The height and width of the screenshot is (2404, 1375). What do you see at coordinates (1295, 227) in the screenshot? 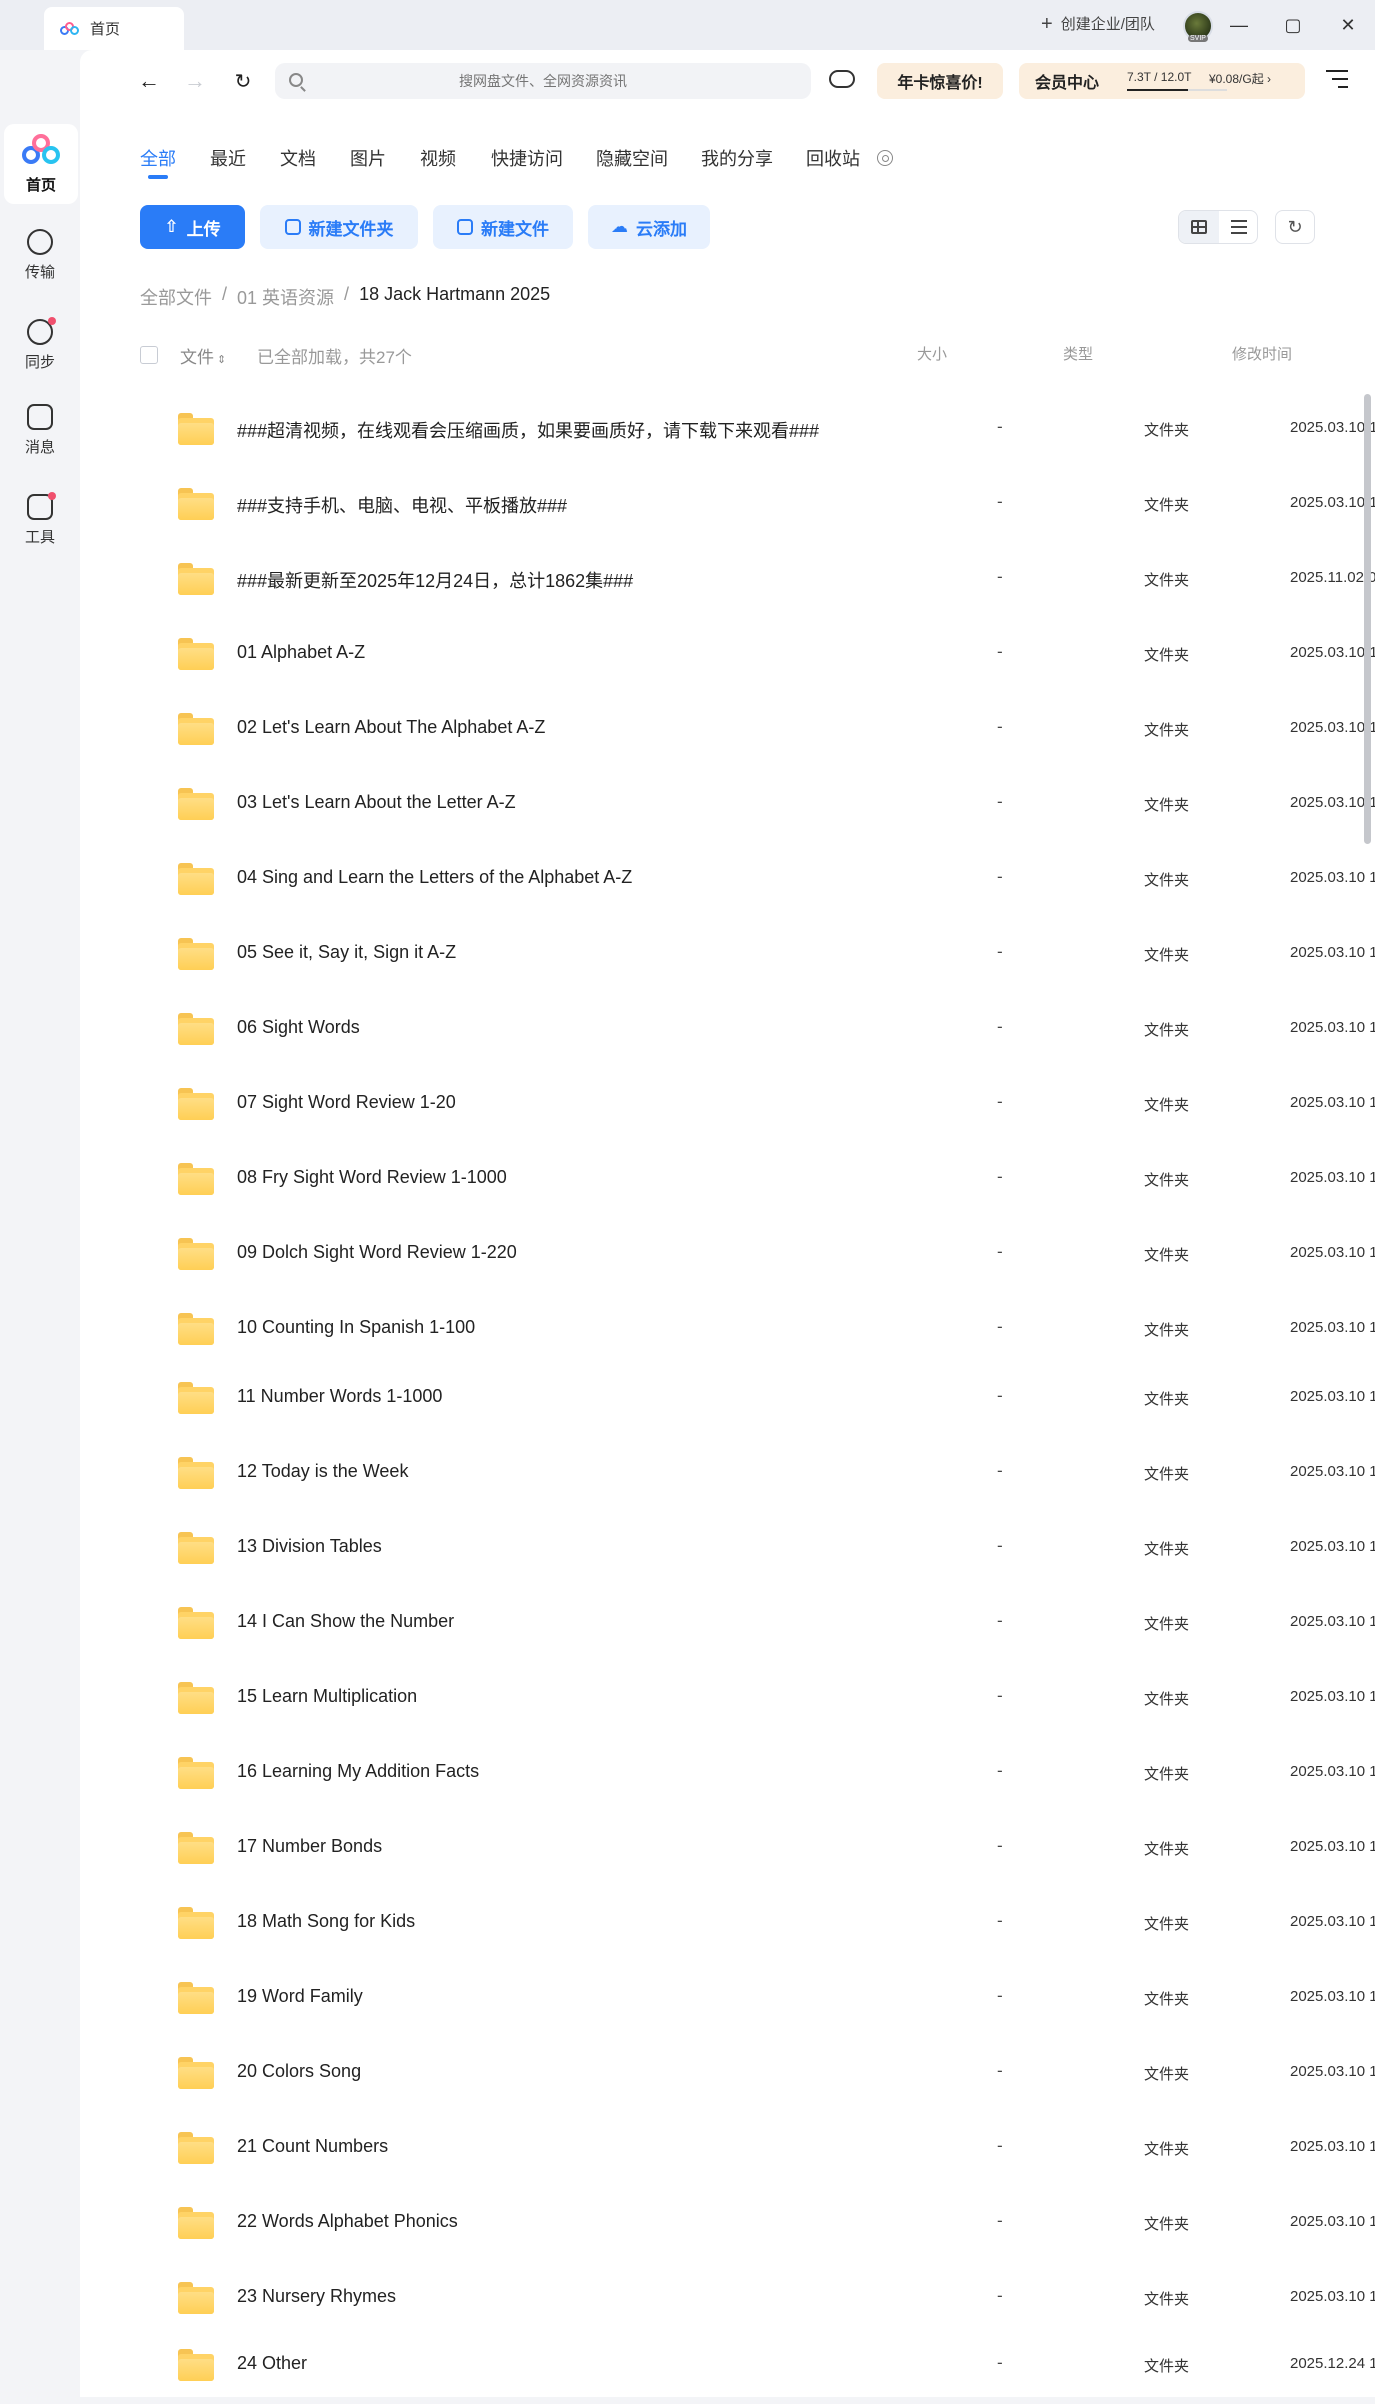
I see `refresh-button: ↻` at bounding box center [1295, 227].